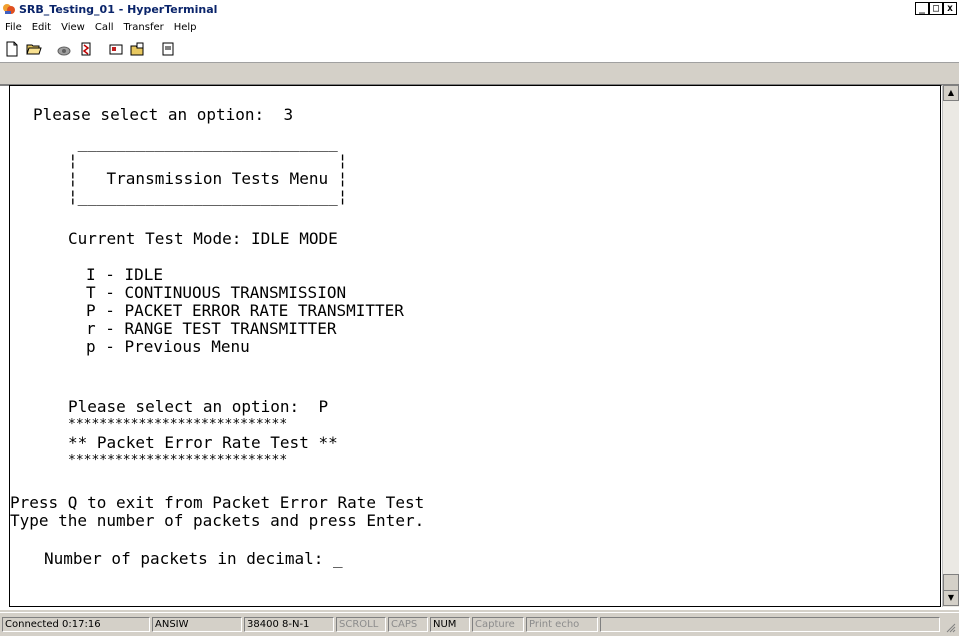 The height and width of the screenshot is (636, 959). What do you see at coordinates (76, 624) in the screenshot?
I see `status-connected: Connected 0:17:16` at bounding box center [76, 624].